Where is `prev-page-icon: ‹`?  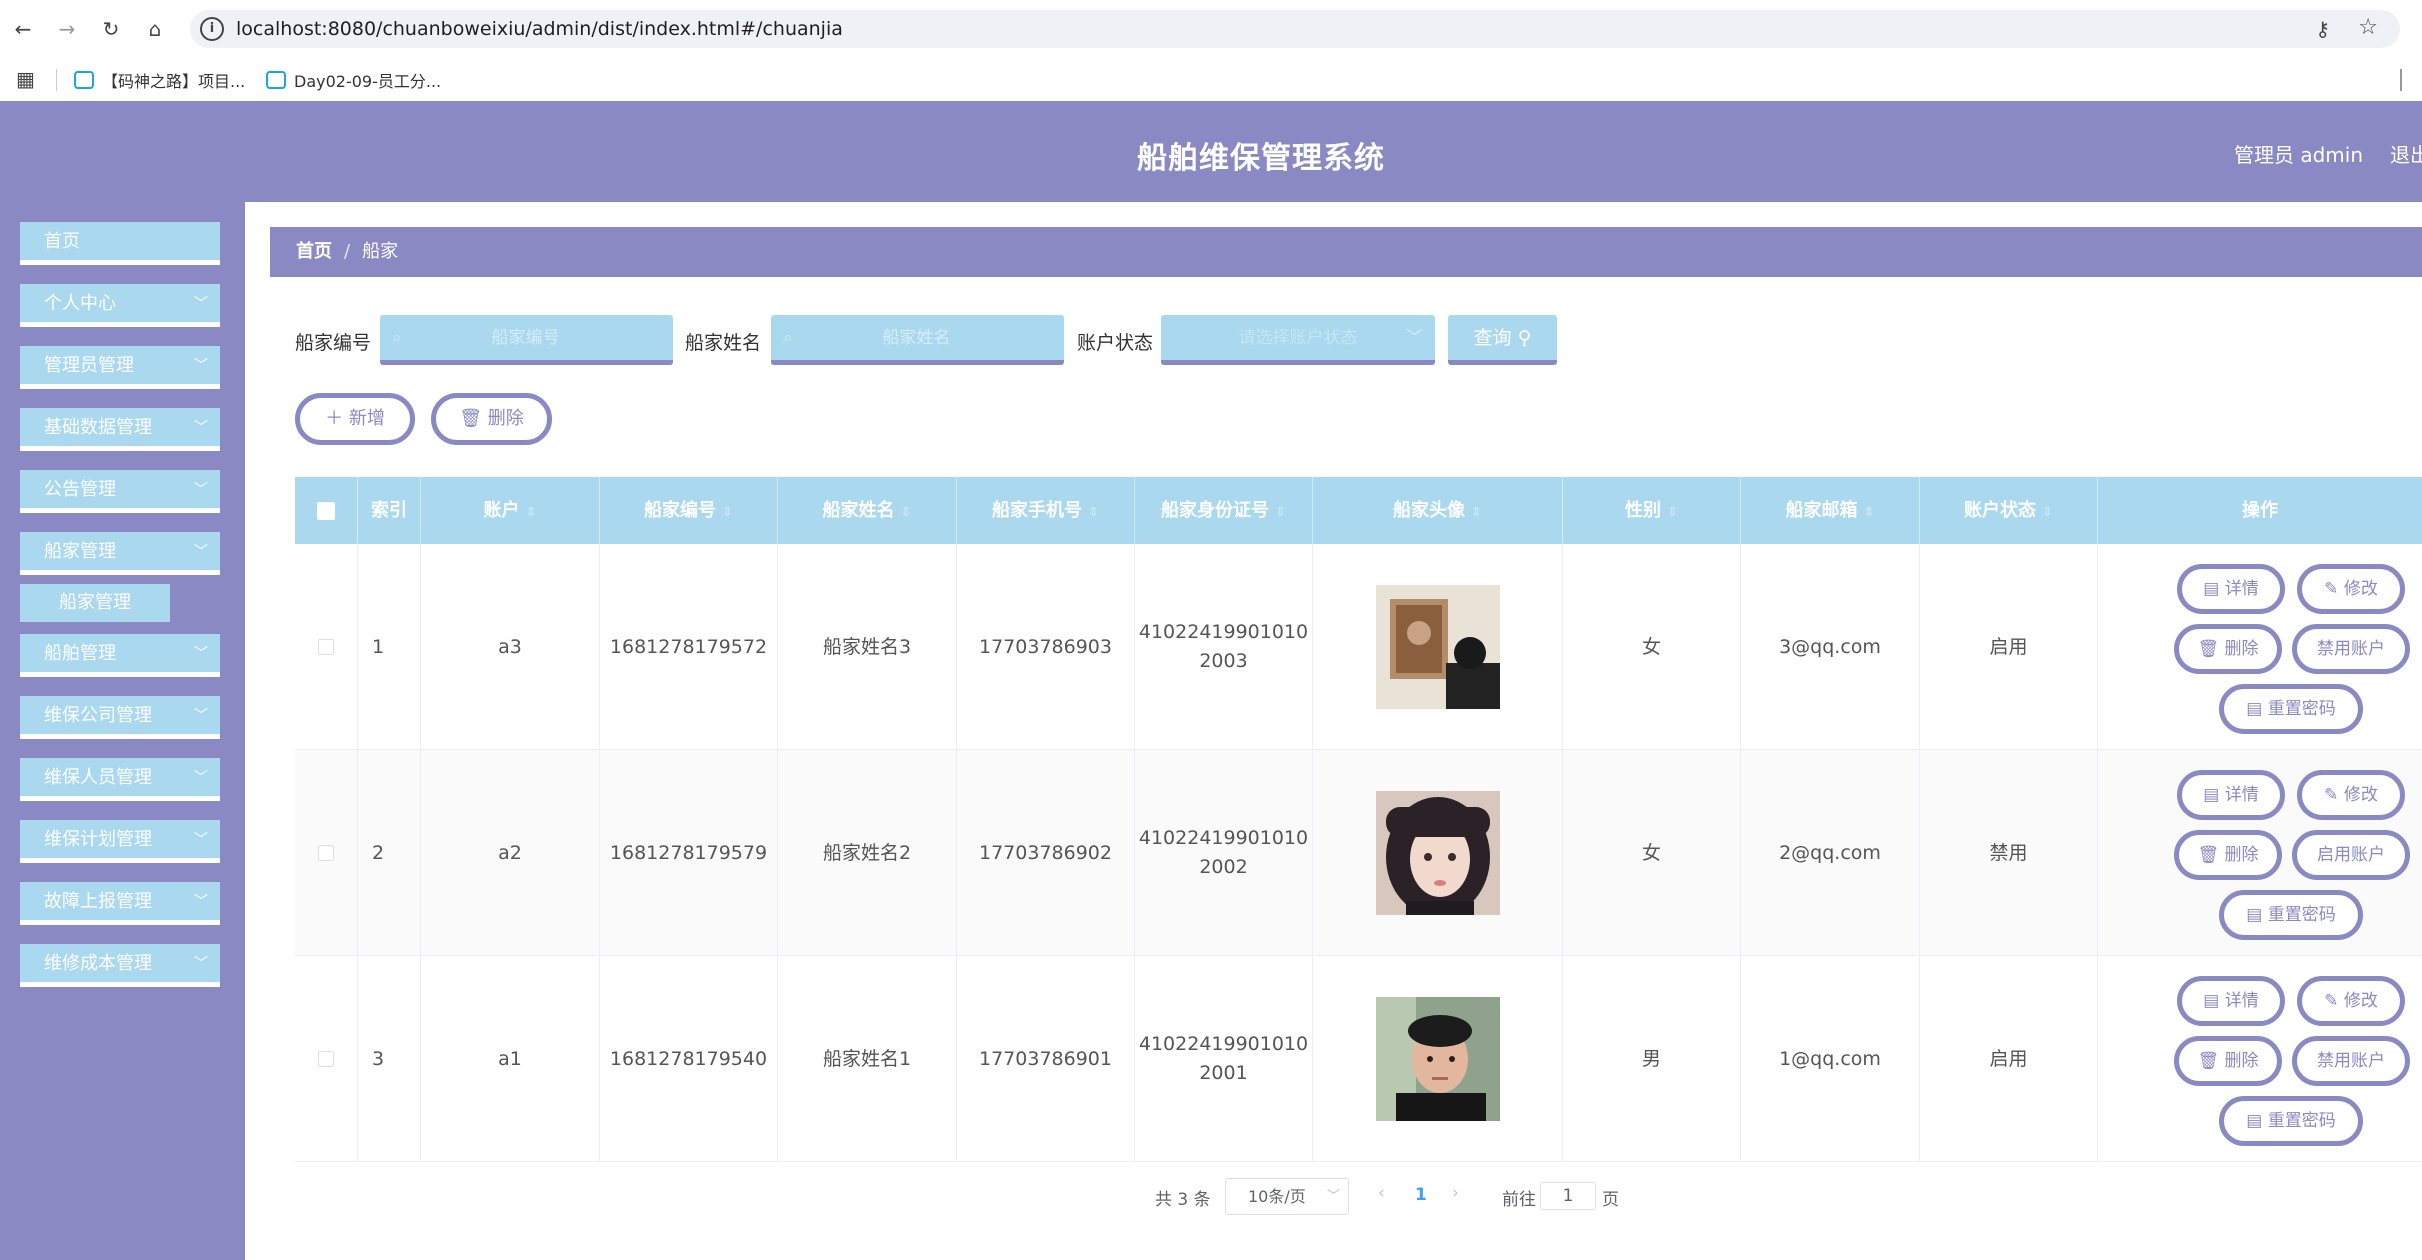 prev-page-icon: ‹ is located at coordinates (1381, 1193).